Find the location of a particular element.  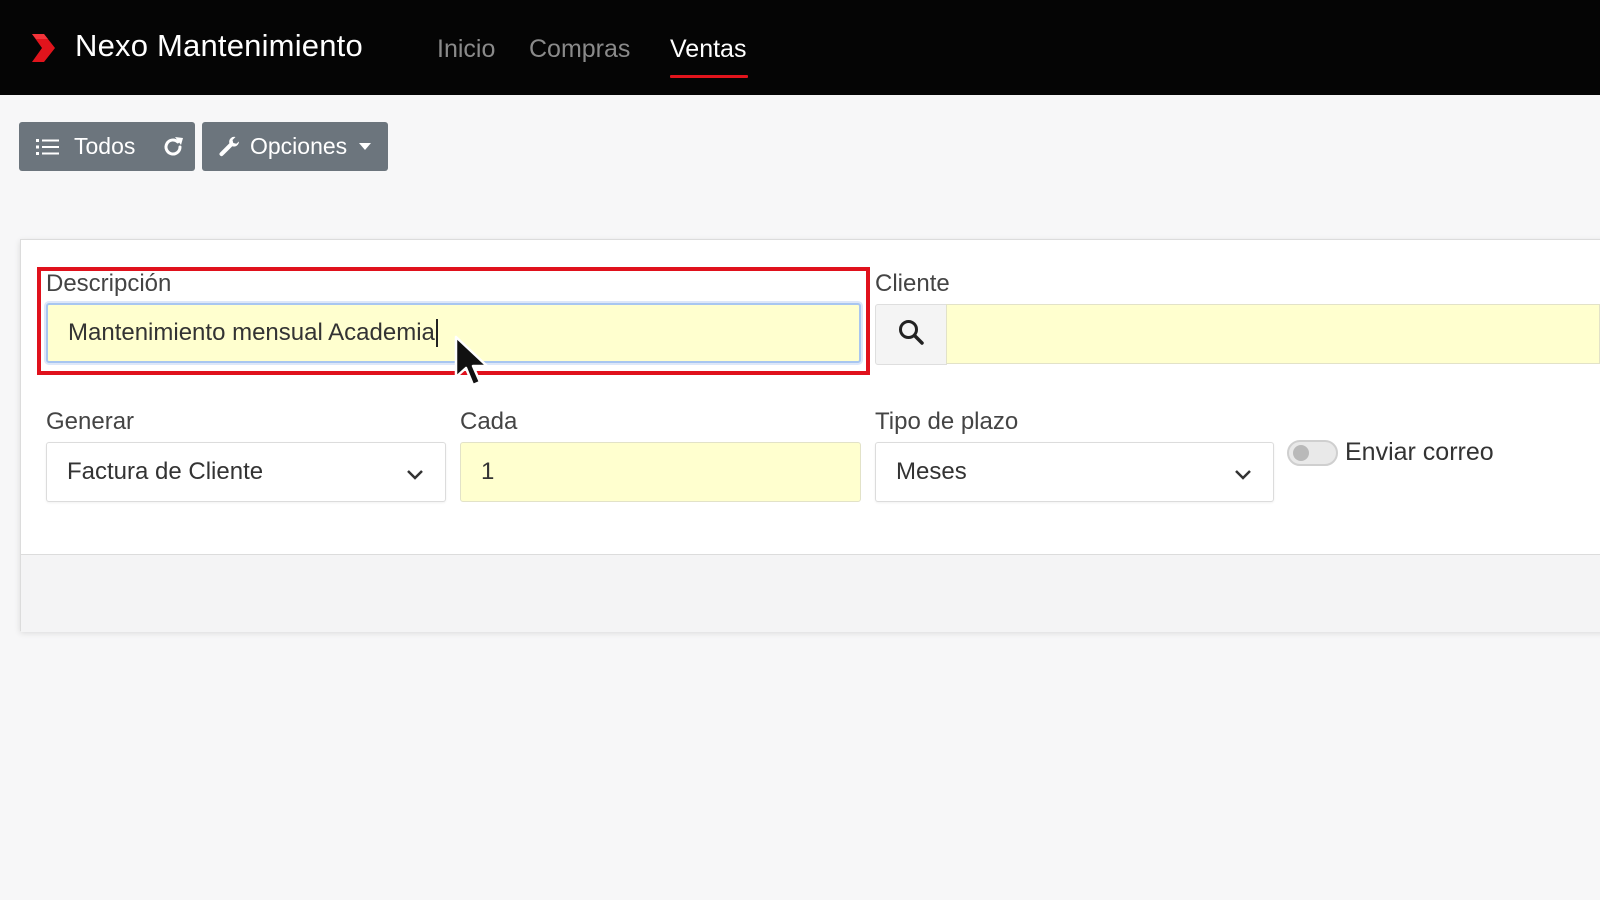

mouse-cursor-icon is located at coordinates (471, 361).